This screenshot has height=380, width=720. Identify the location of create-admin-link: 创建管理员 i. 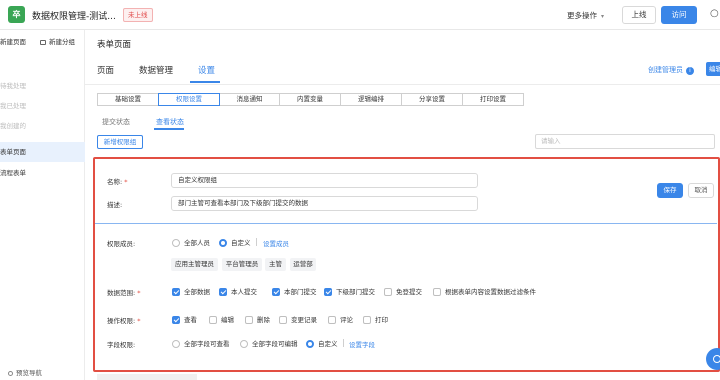
(671, 70).